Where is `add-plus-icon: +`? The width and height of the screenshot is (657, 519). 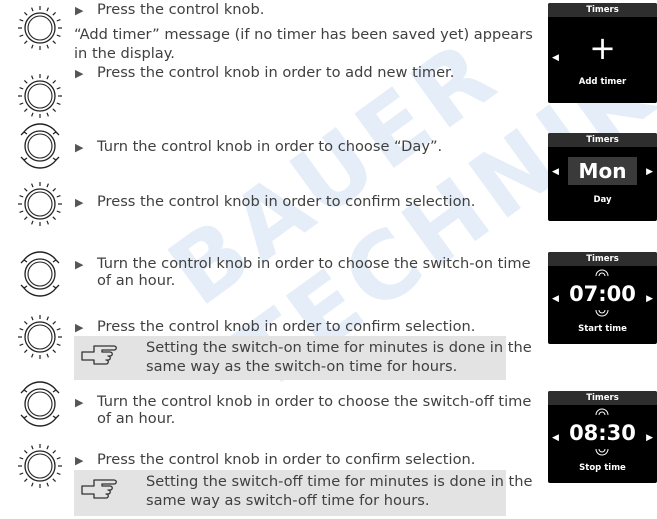
add-plus-icon: + is located at coordinates (602, 48).